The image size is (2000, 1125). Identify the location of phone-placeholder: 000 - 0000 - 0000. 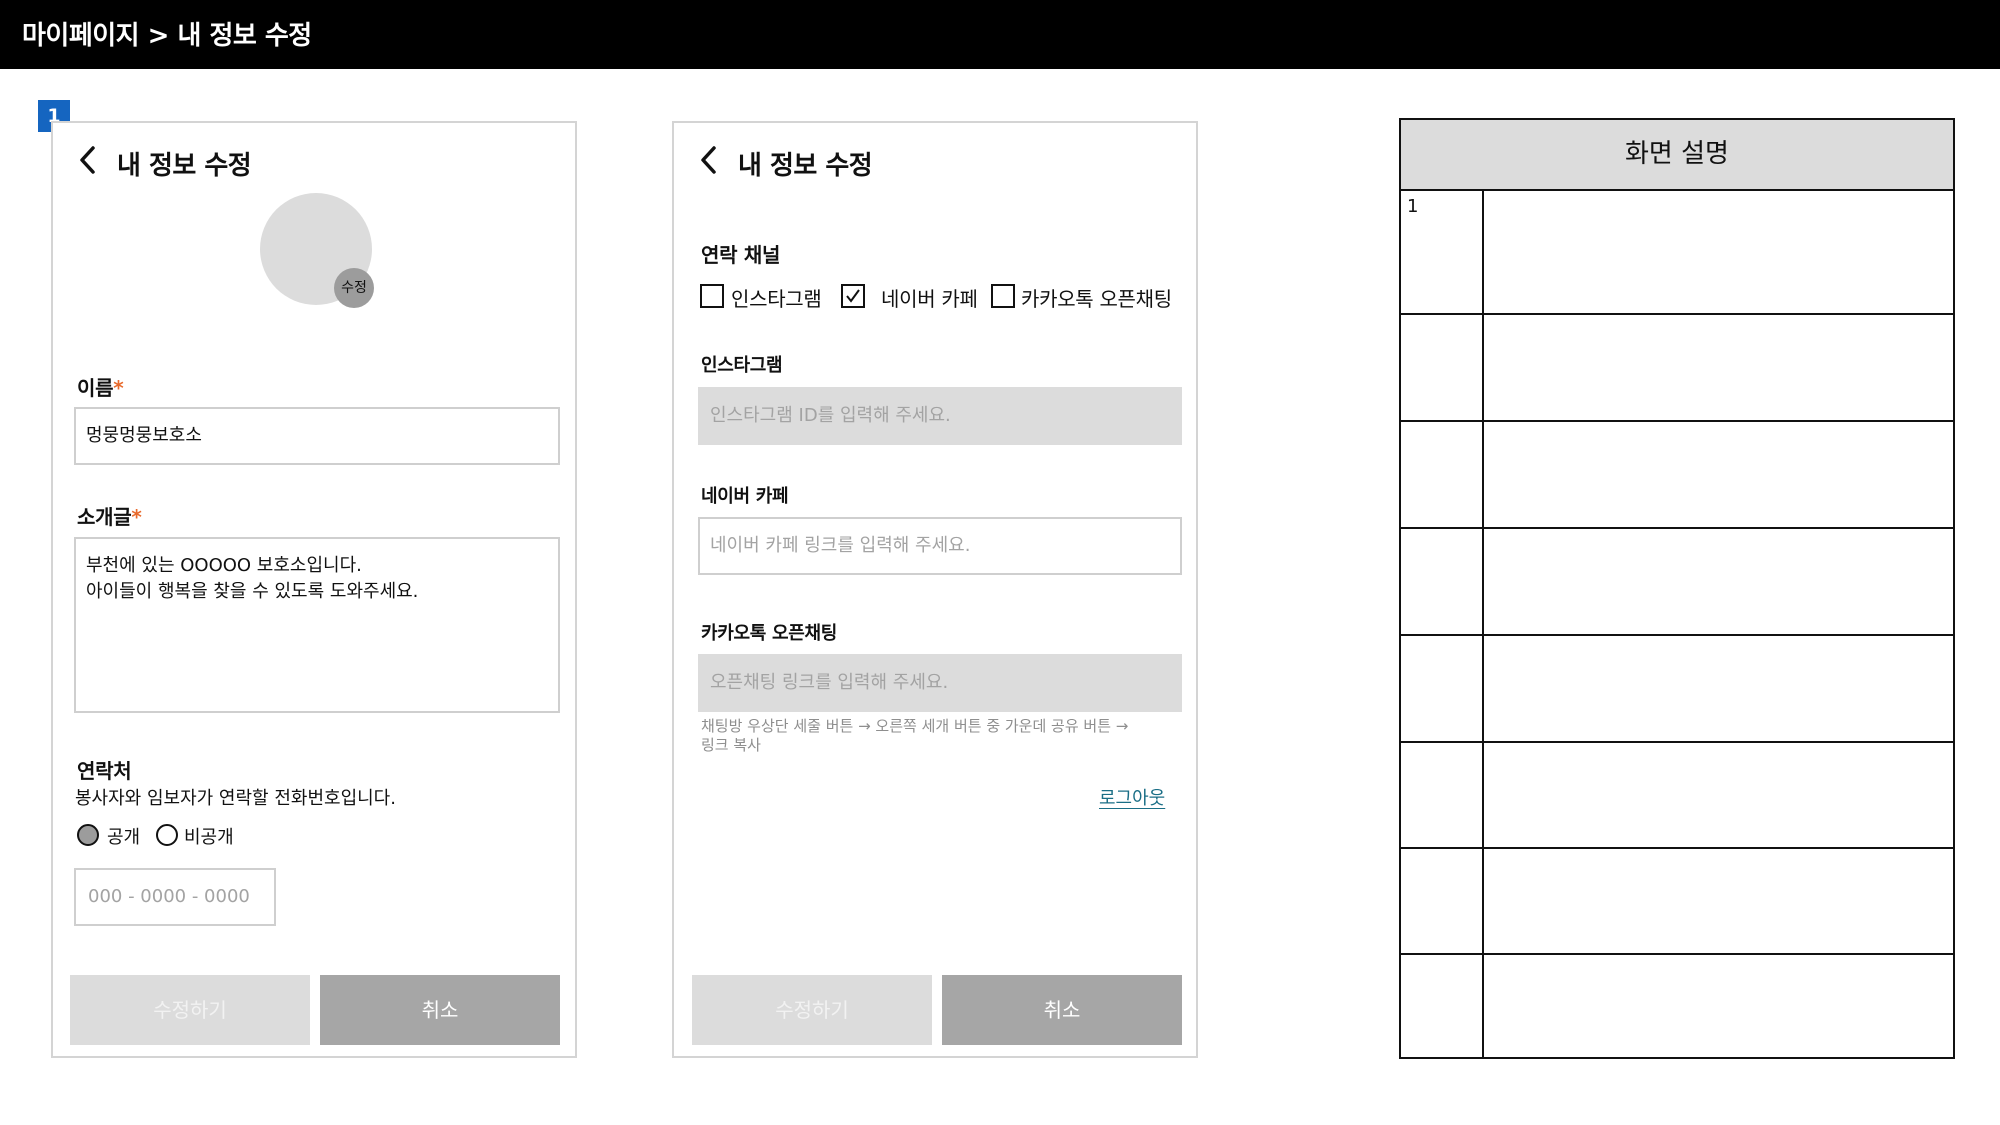
(169, 896).